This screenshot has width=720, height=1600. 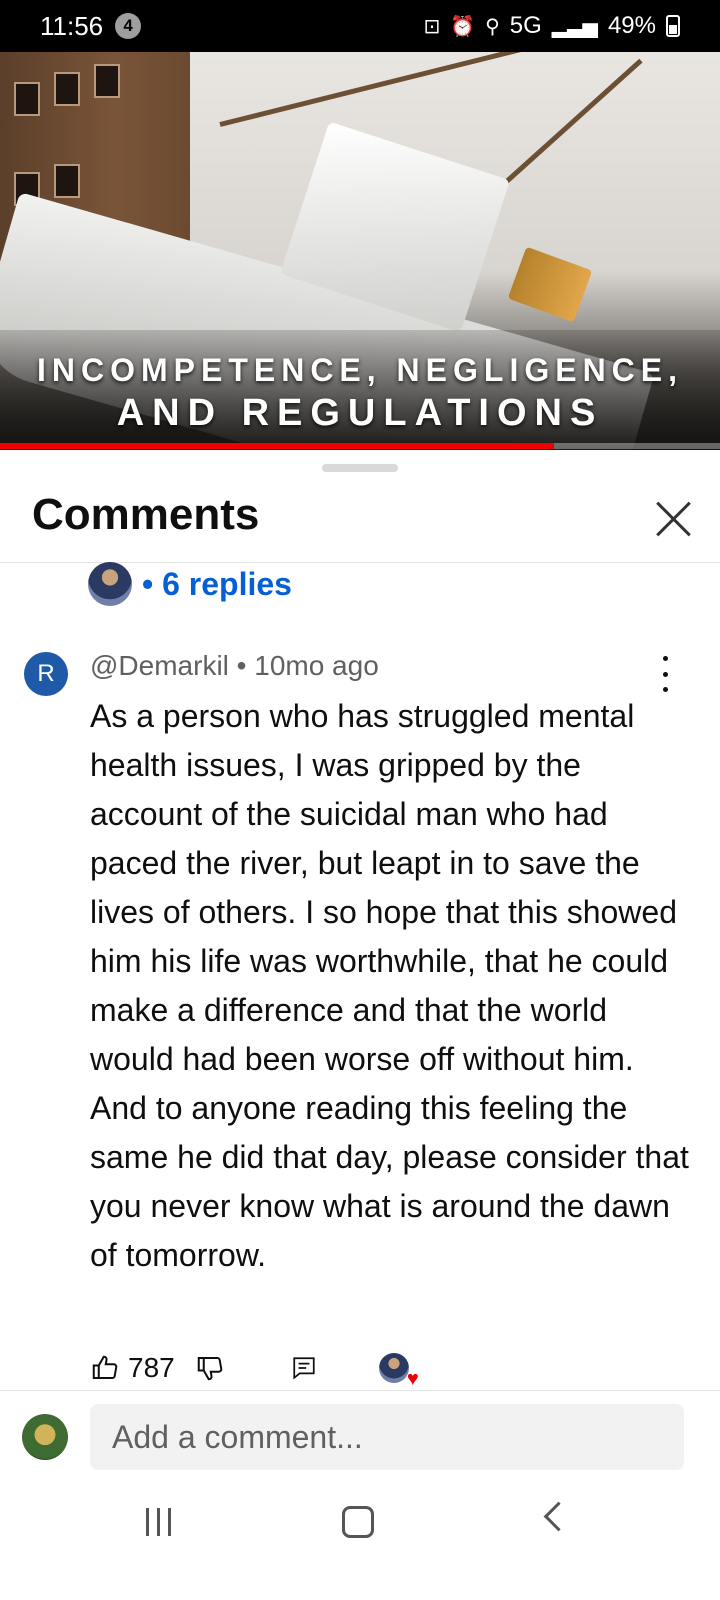 I want to click on reply-avatar, so click(x=110, y=584).